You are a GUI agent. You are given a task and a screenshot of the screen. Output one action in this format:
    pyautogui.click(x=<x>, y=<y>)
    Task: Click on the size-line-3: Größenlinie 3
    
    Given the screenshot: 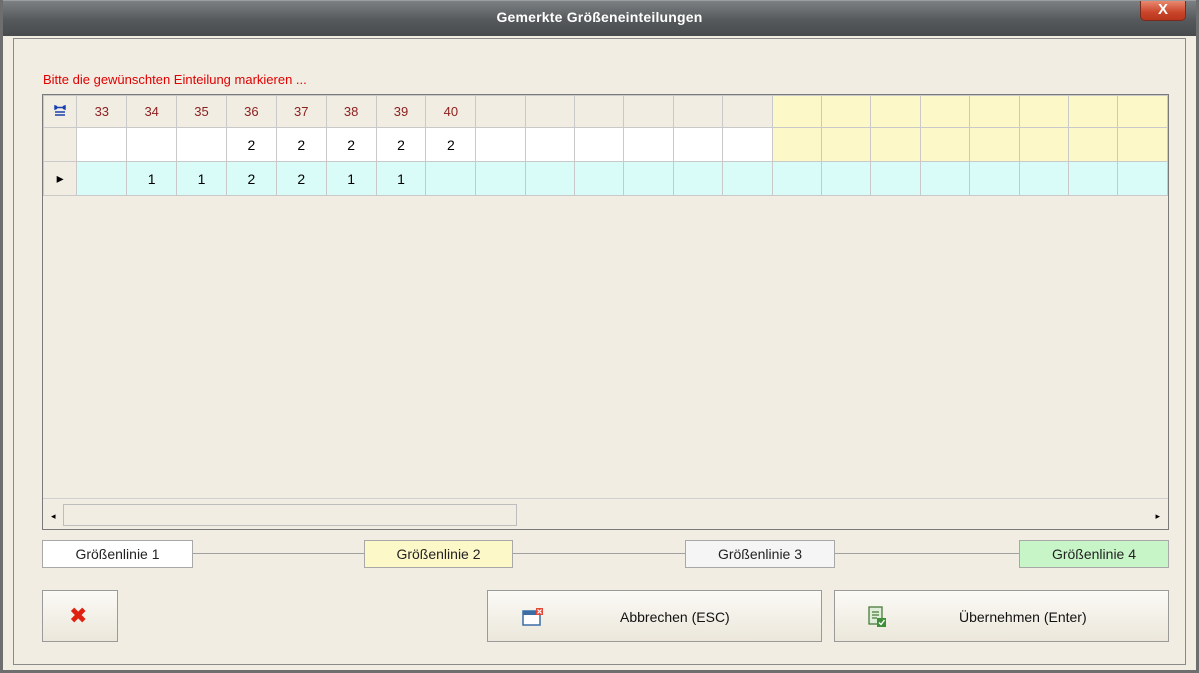 What is the action you would take?
    pyautogui.click(x=760, y=554)
    